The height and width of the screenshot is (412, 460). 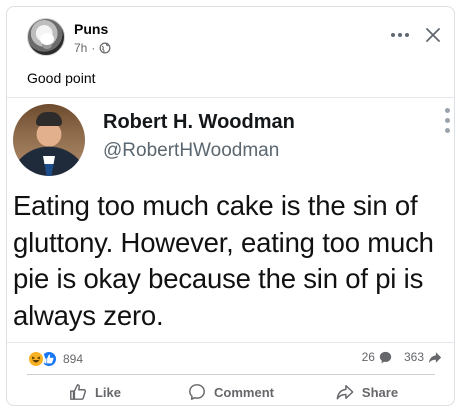 I want to click on more-options-button, so click(x=400, y=35).